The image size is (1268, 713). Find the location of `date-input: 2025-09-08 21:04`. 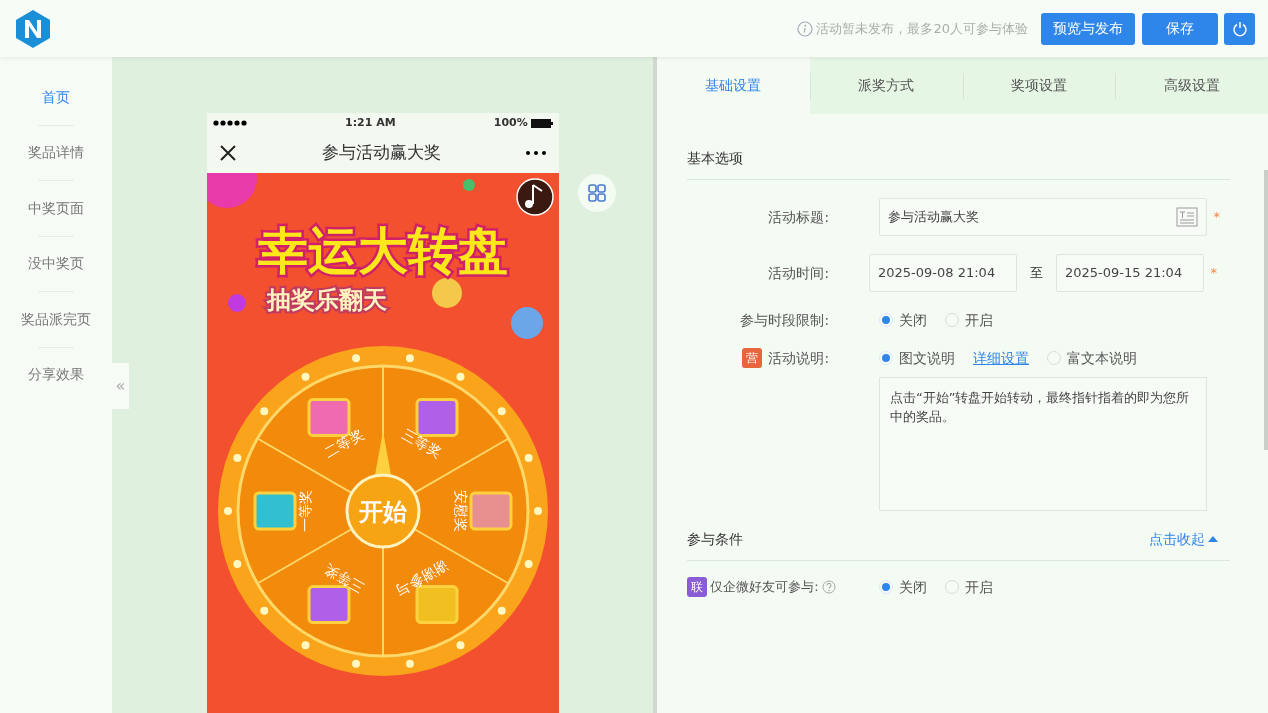

date-input: 2025-09-08 21:04 is located at coordinates (943, 273).